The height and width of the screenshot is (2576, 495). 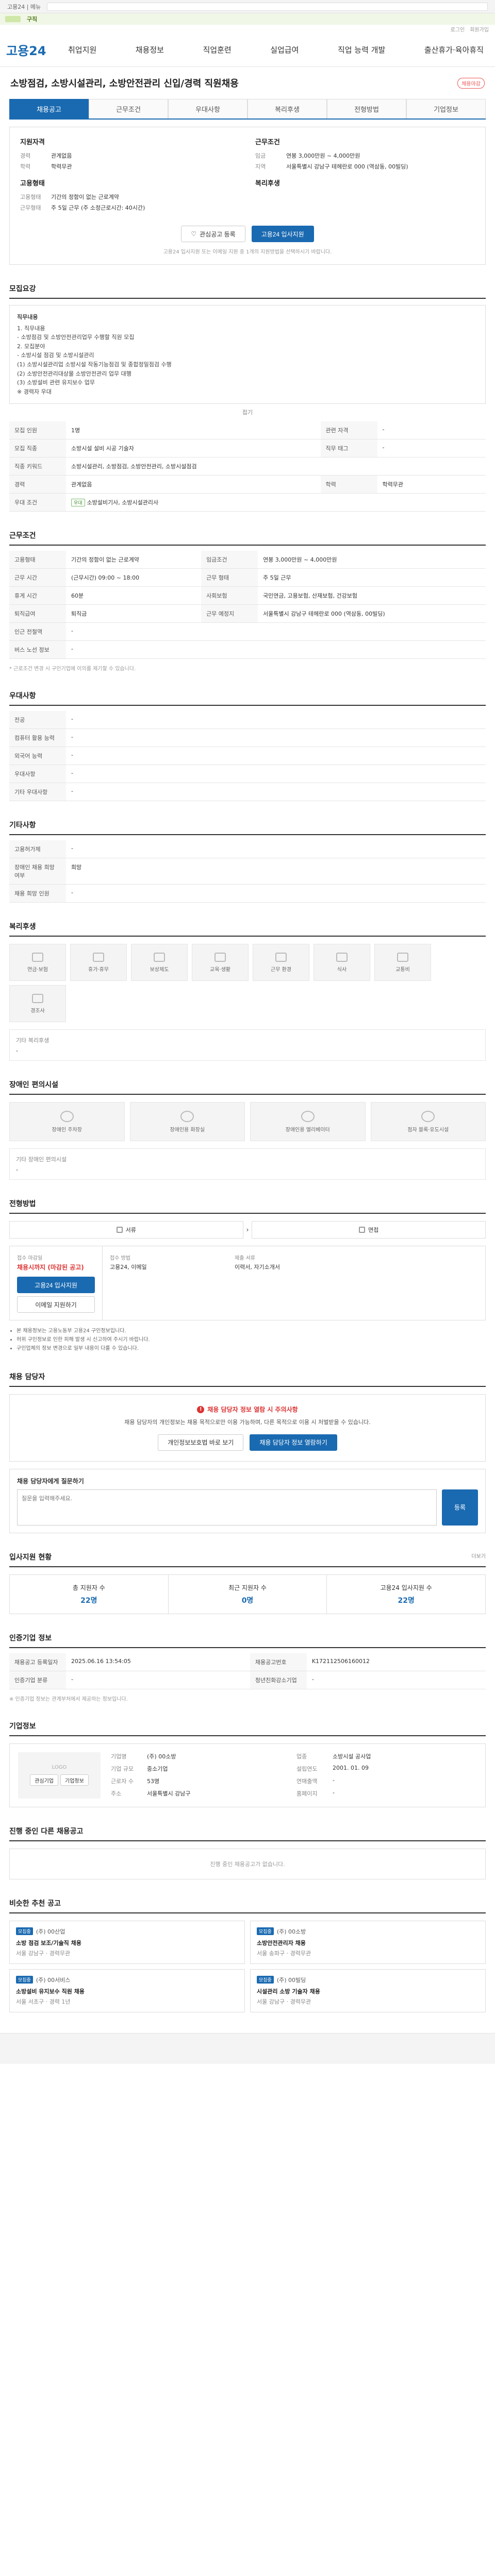 I want to click on benefit-label: 연금·보험, so click(x=37, y=970).